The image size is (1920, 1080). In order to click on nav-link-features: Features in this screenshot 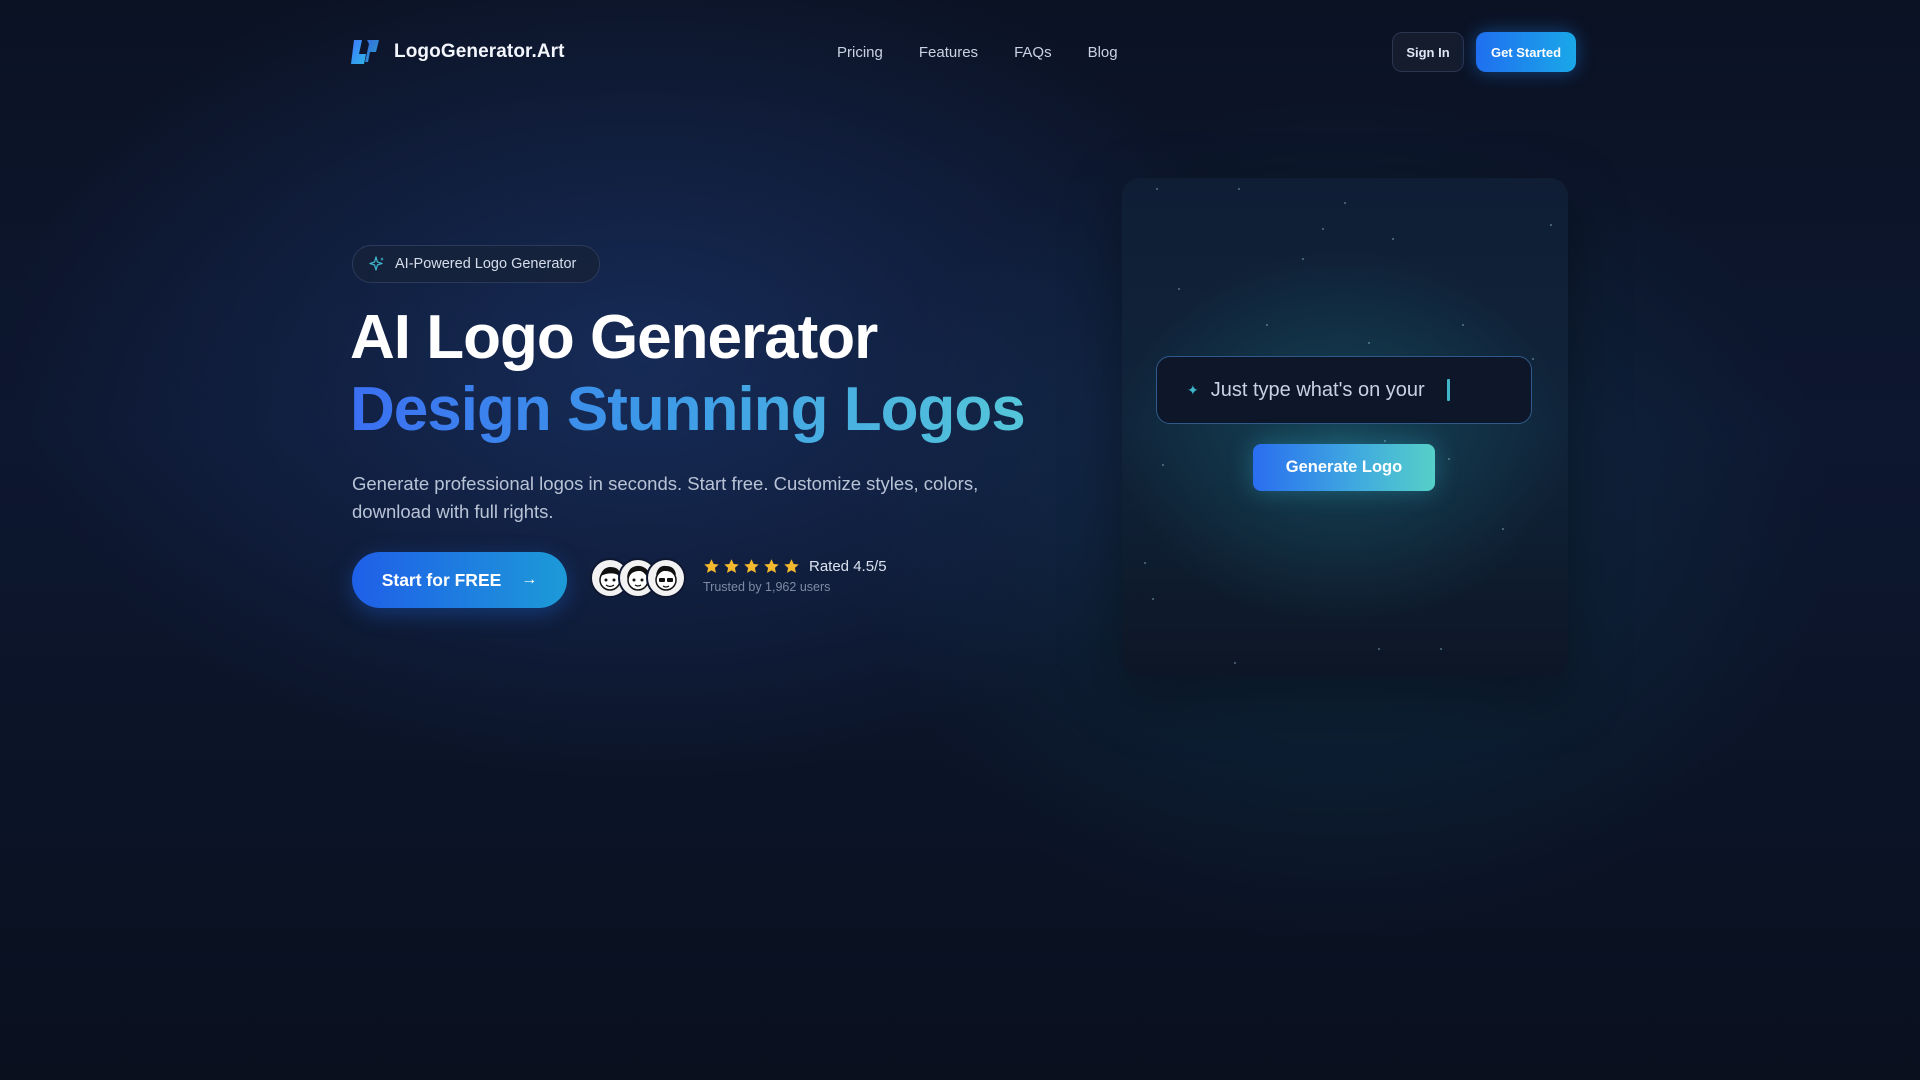, I will do `click(948, 52)`.